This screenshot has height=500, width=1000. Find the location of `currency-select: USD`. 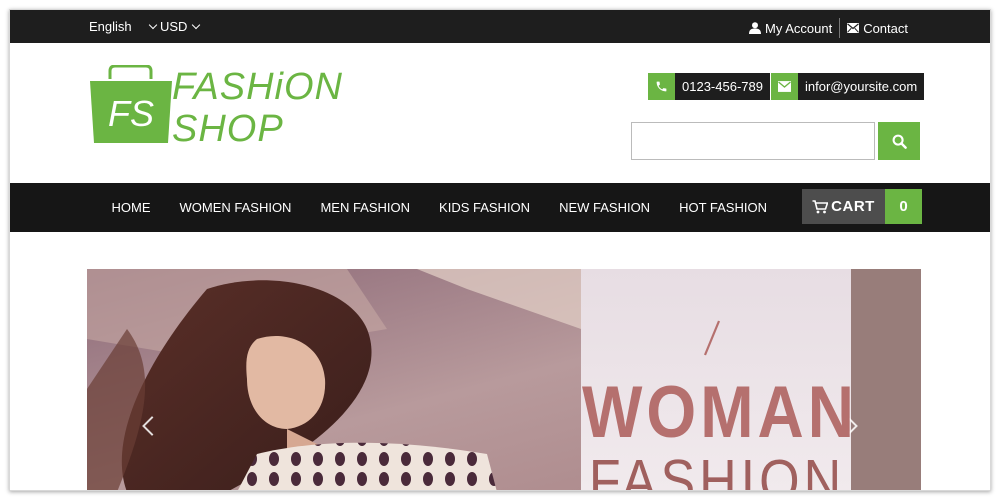

currency-select: USD is located at coordinates (180, 26).